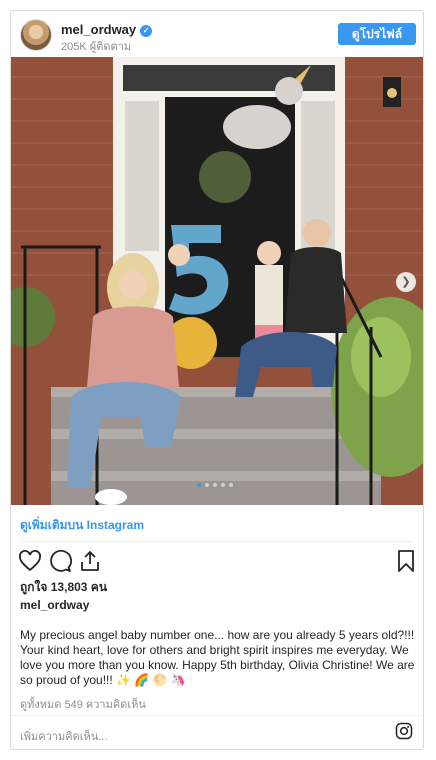 The image size is (436, 760). I want to click on carousel-next-chevron-right-icon: ❯, so click(406, 282).